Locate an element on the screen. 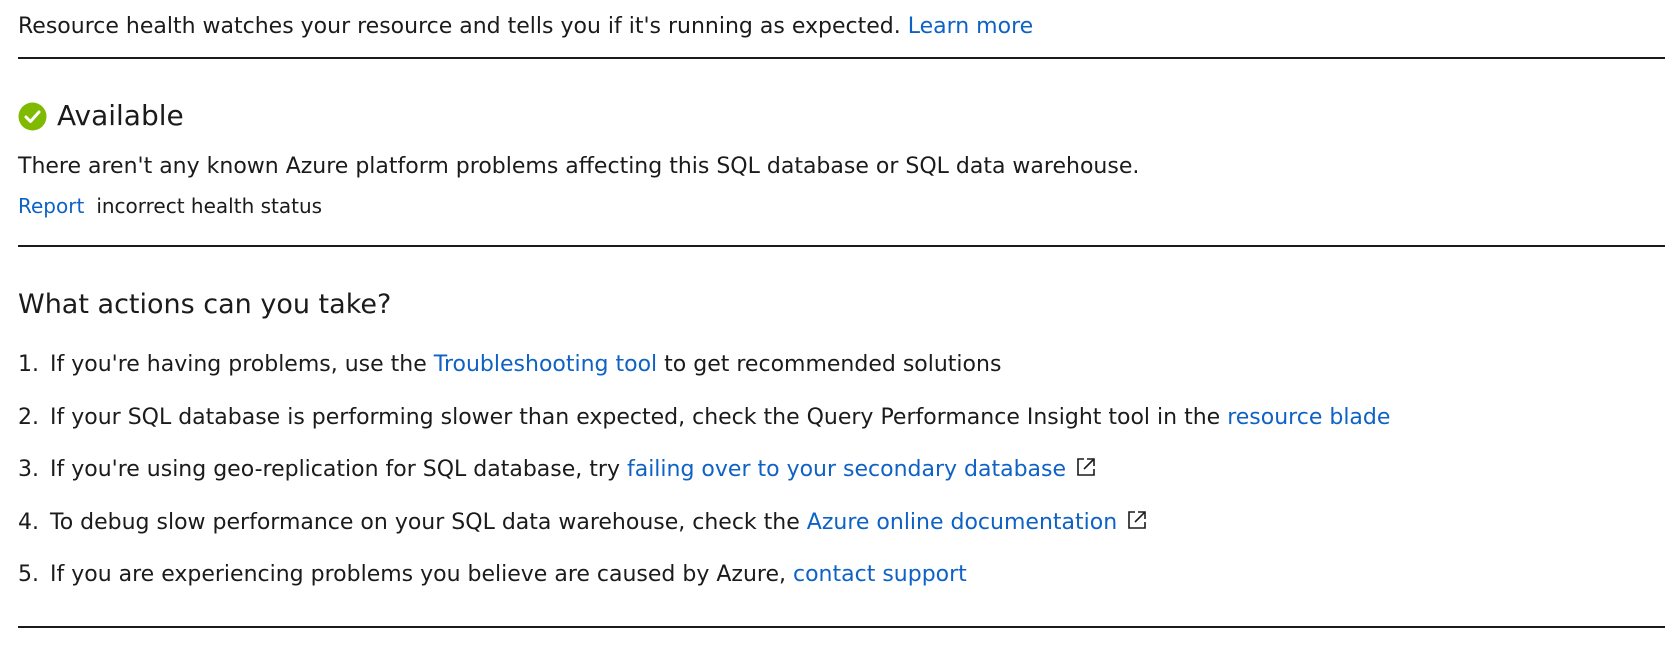 This screenshot has width=1674, height=660. list-number: 1. is located at coordinates (28, 364).